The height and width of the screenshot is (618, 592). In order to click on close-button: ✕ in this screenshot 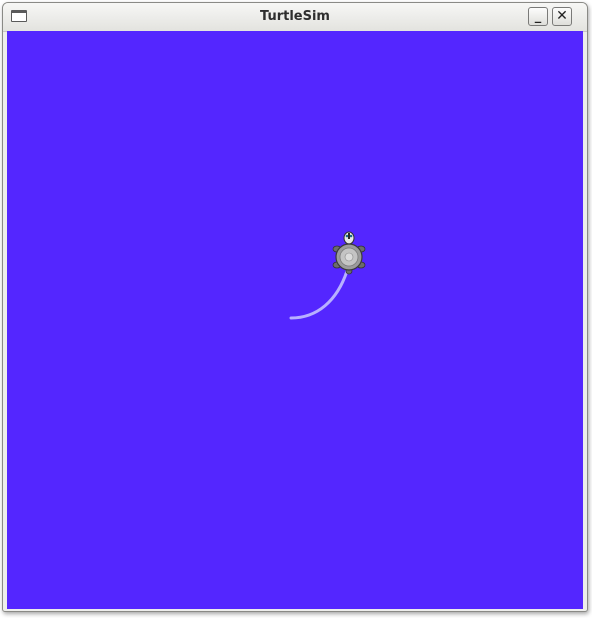, I will do `click(562, 16)`.